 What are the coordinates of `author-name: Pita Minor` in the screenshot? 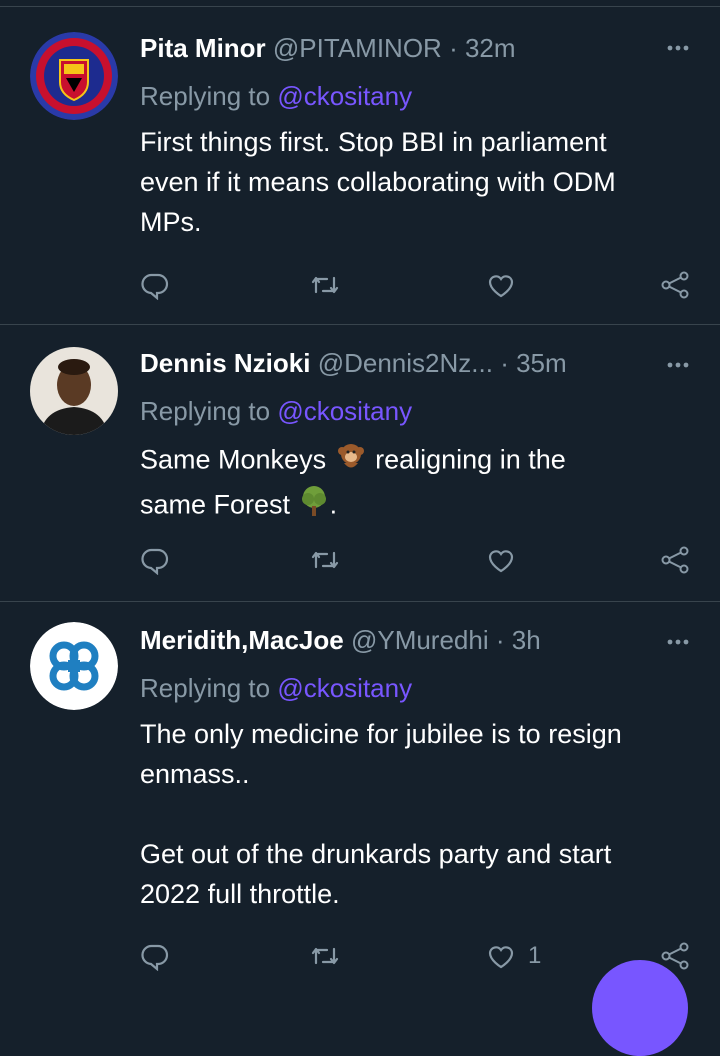 It's located at (203, 48).